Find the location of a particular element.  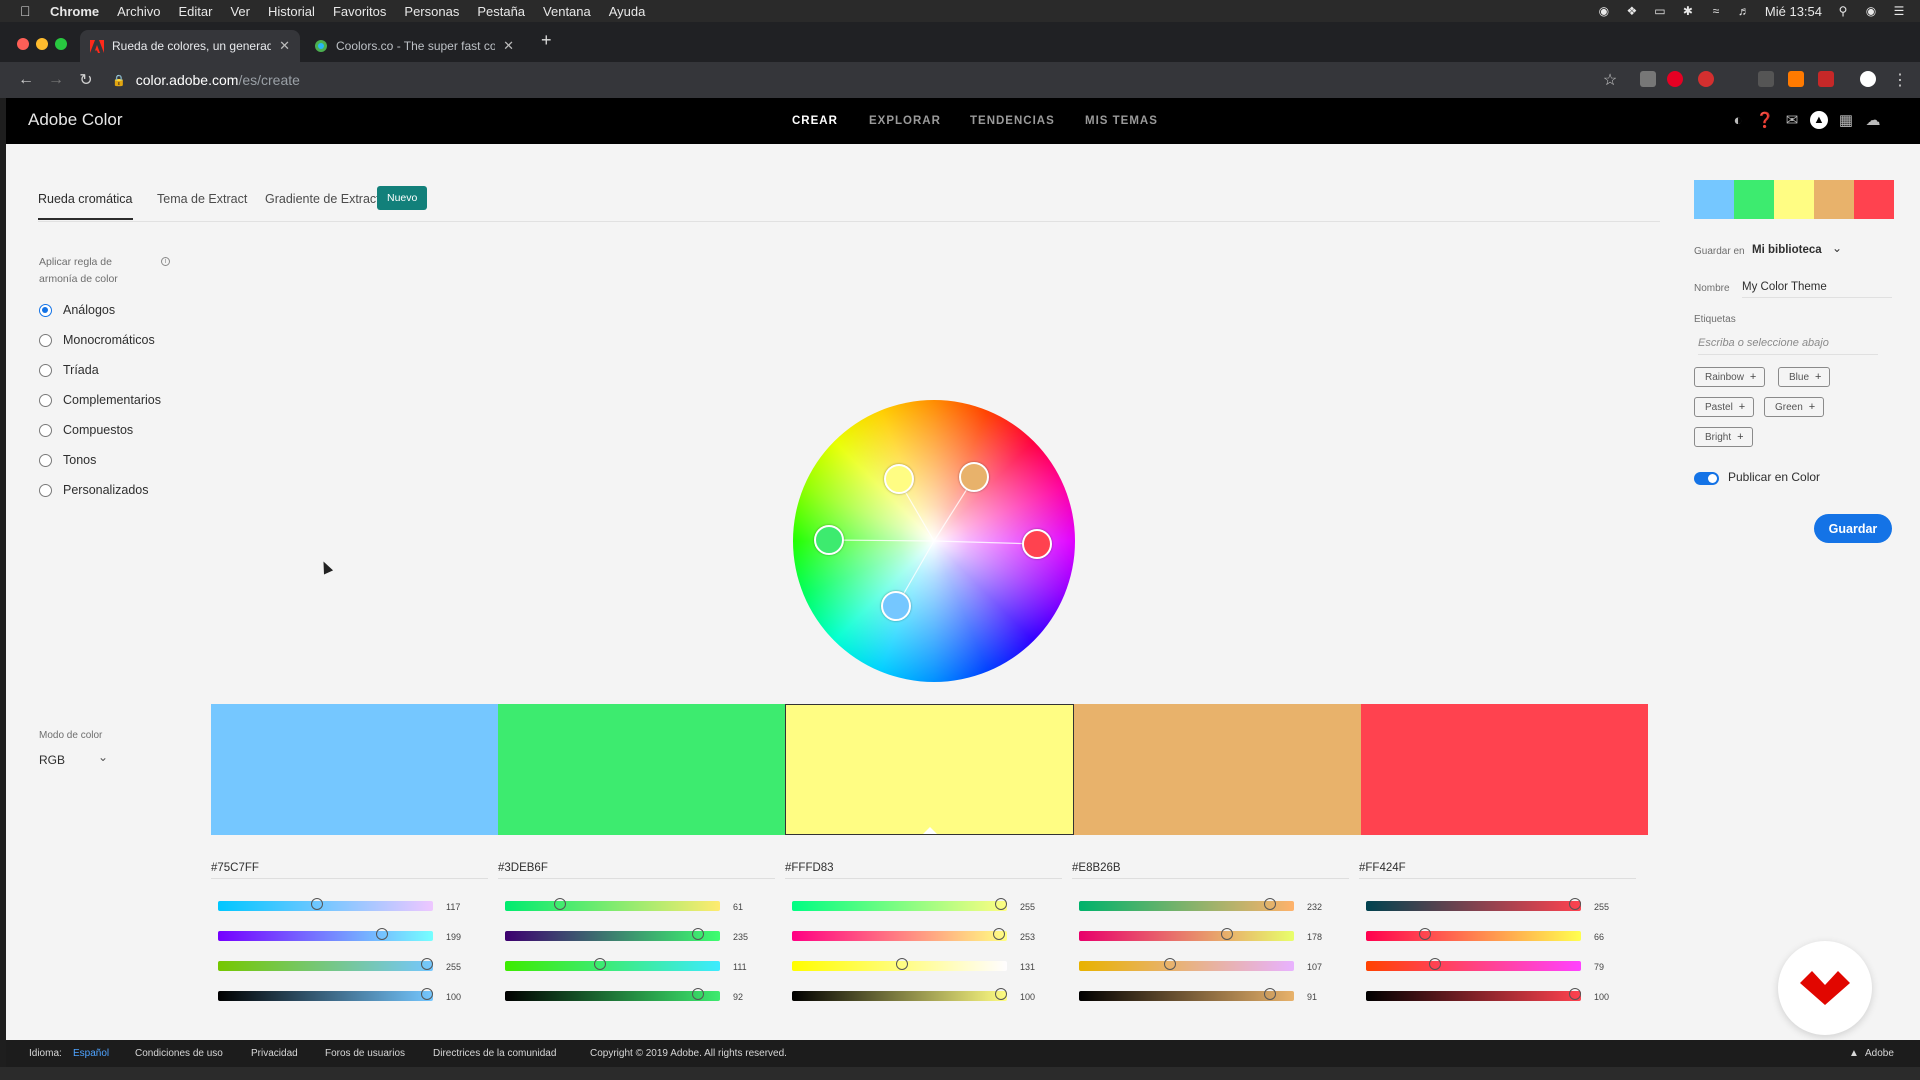

radio-analogos: Análogos is located at coordinates (77, 310).